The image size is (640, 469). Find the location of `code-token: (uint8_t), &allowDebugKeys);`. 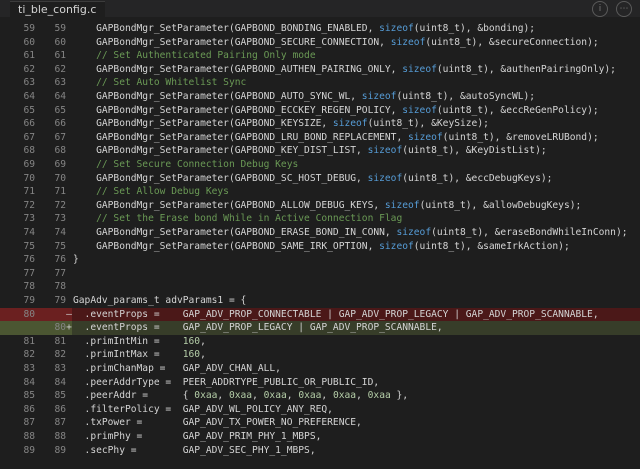

code-token: (uint8_t), &allowDebugKeys); is located at coordinates (500, 205).